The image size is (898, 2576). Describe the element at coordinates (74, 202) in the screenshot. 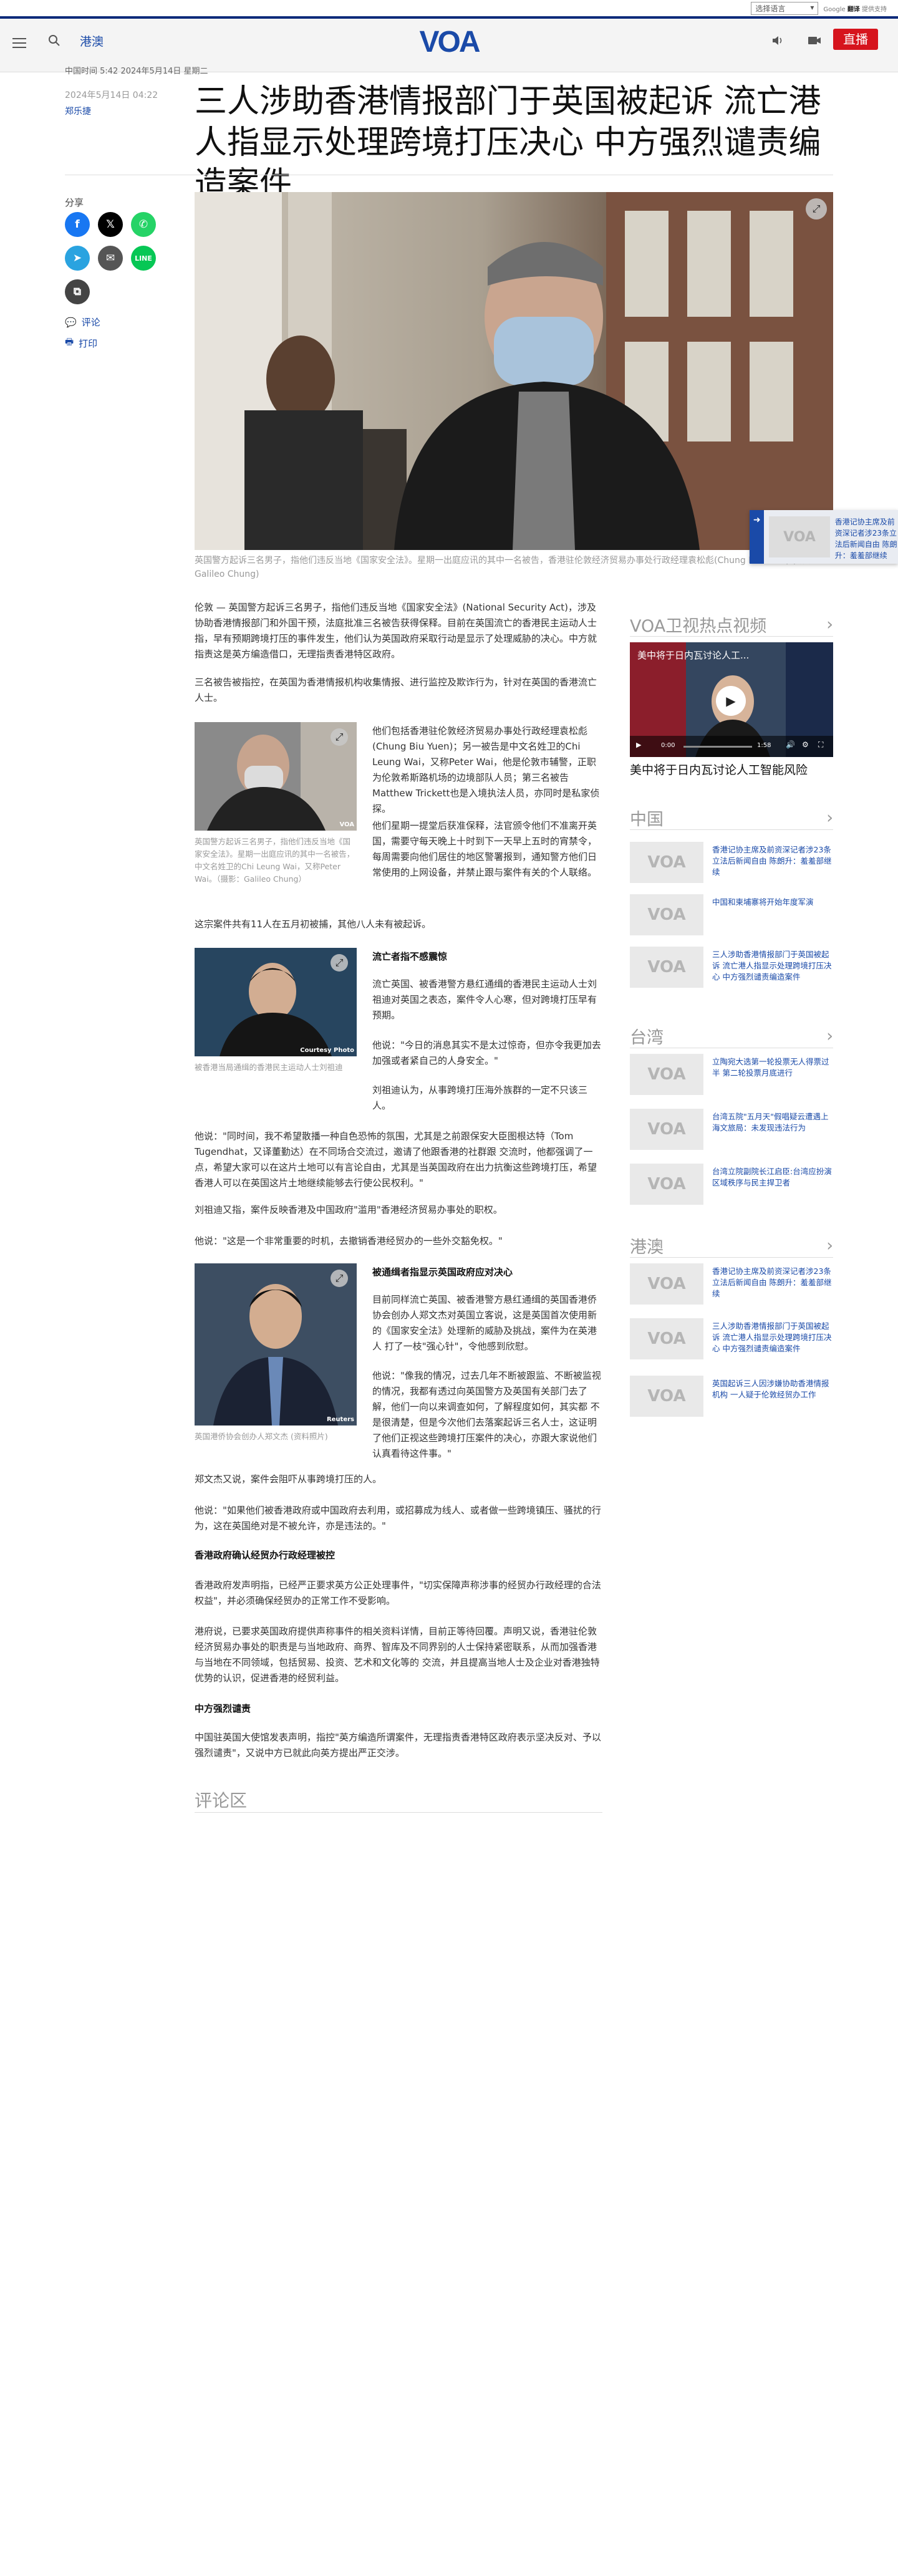

I see `share-label: 分享` at that location.